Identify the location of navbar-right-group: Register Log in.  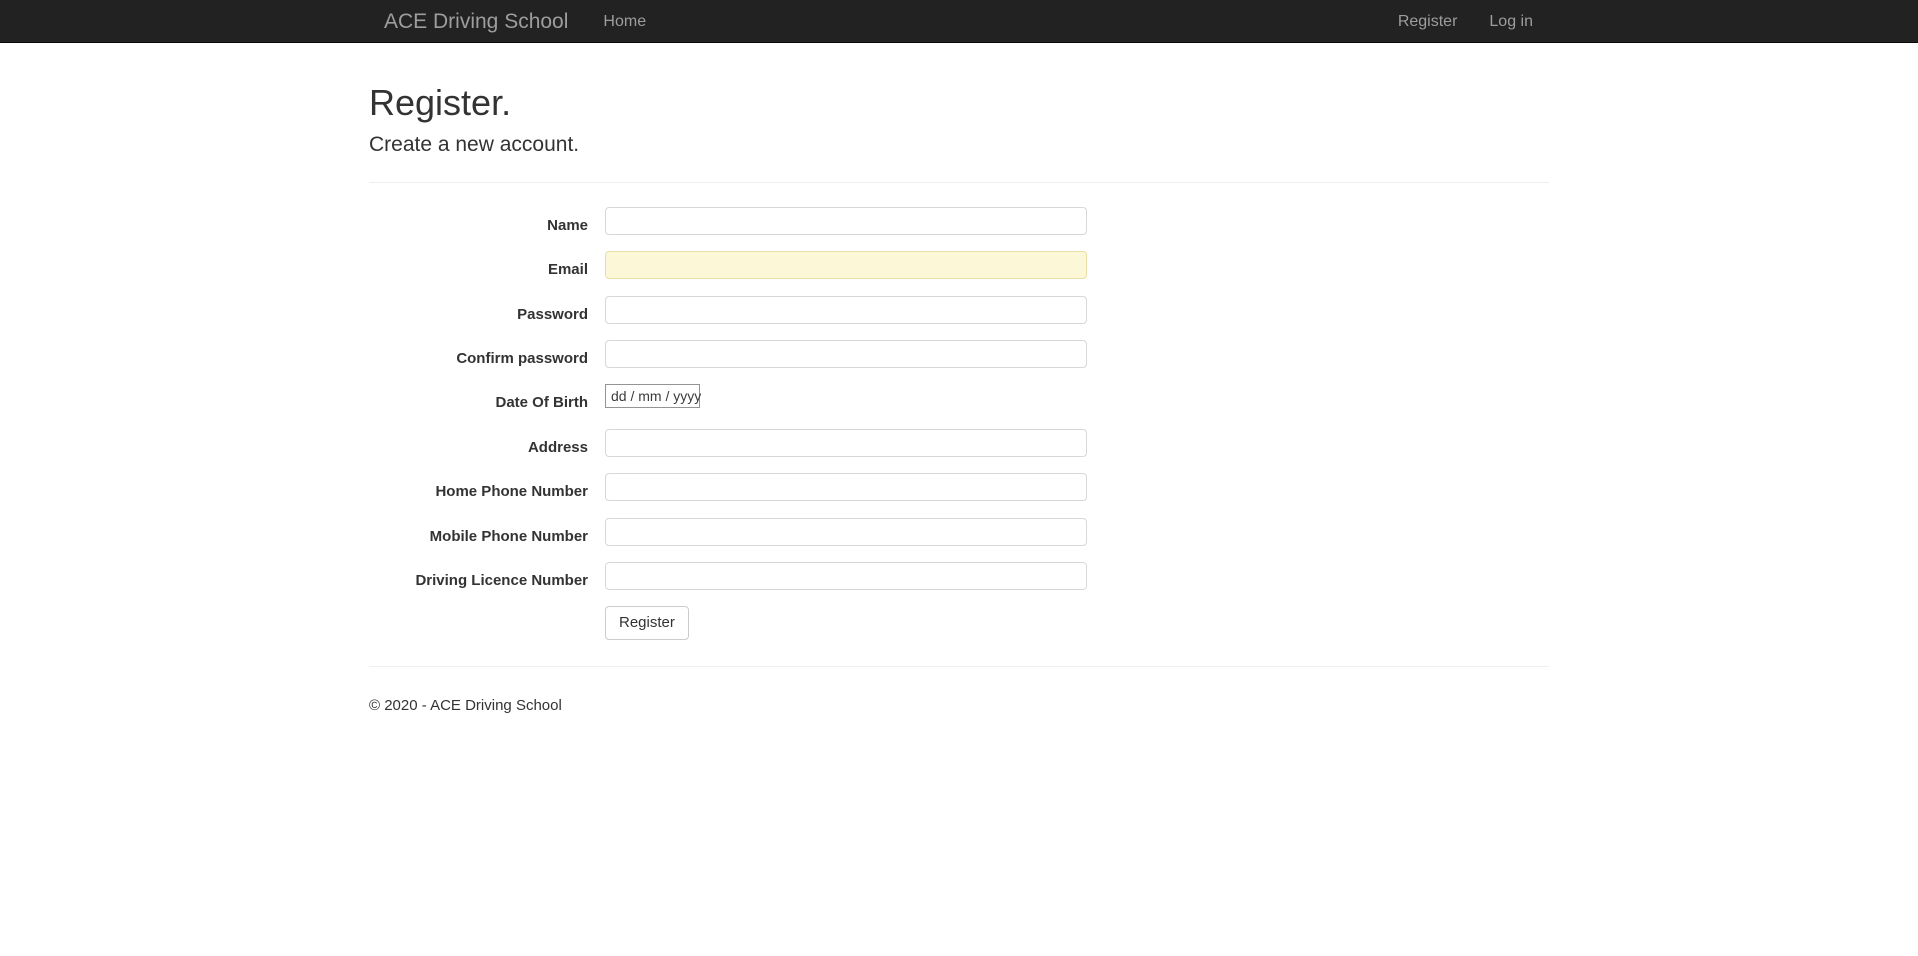
(1465, 21).